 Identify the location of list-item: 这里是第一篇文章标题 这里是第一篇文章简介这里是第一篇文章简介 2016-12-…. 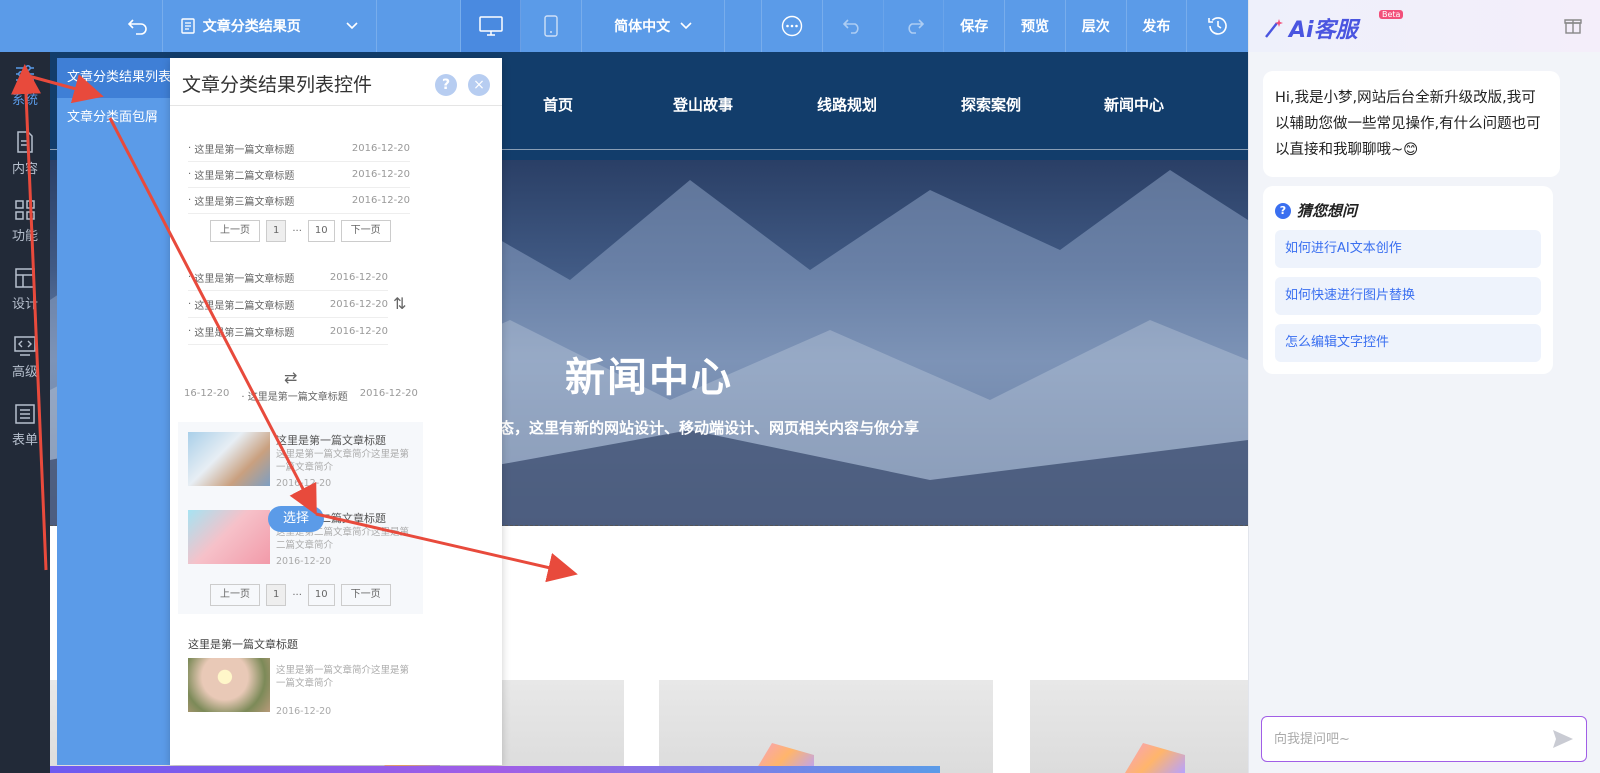
(303, 467).